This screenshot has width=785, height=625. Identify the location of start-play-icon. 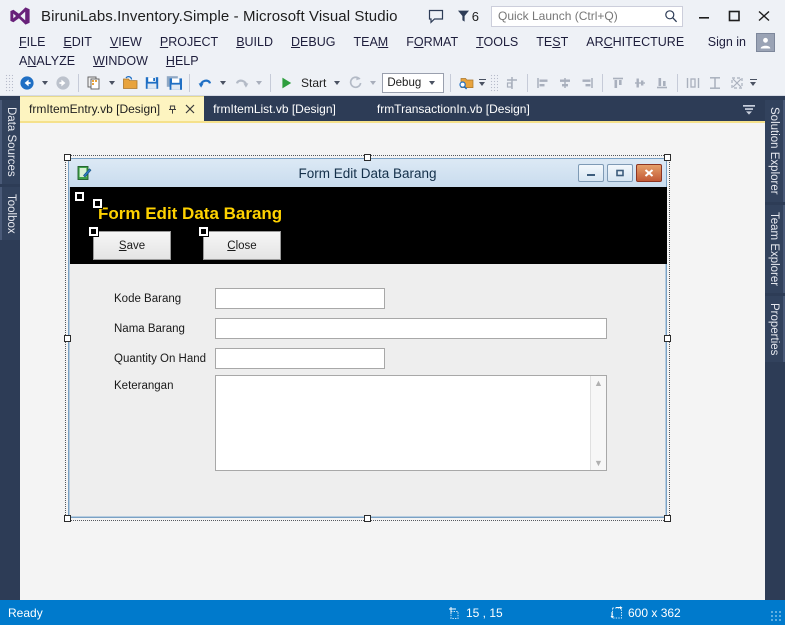
(286, 83).